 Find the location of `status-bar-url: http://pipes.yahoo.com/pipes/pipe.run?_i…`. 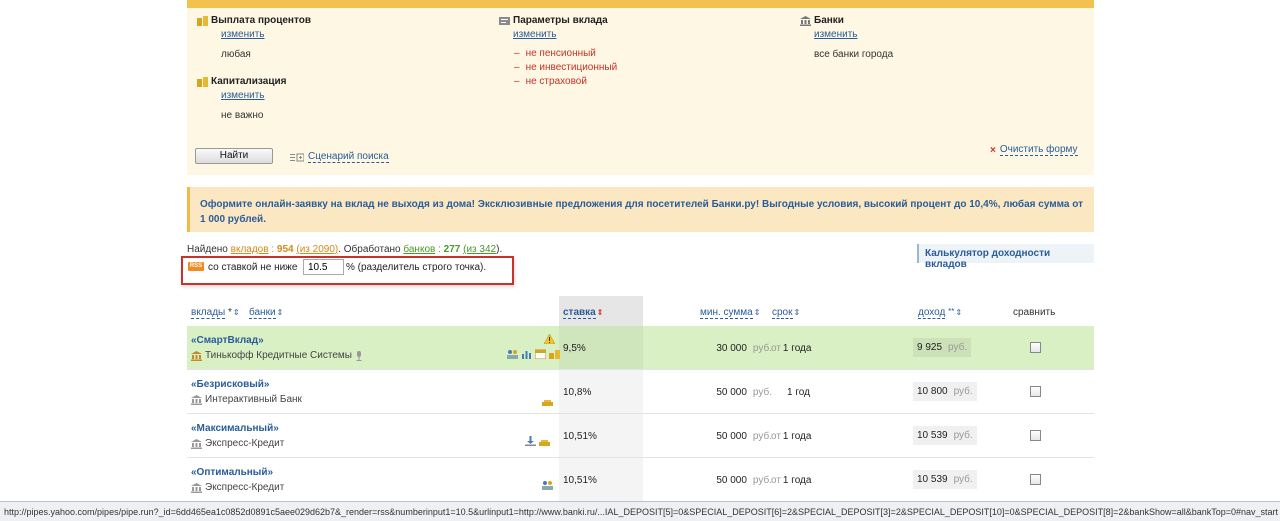

status-bar-url: http://pipes.yahoo.com/pipes/pipe.run?_i… is located at coordinates (640, 511).